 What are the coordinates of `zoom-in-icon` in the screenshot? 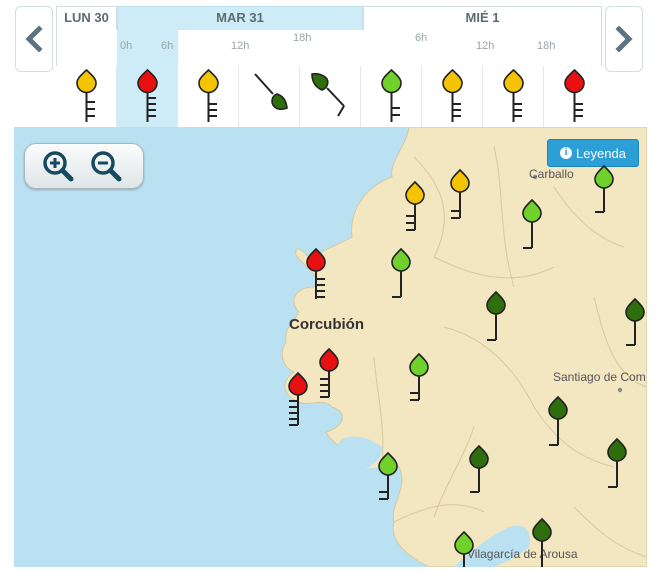 It's located at (58, 166).